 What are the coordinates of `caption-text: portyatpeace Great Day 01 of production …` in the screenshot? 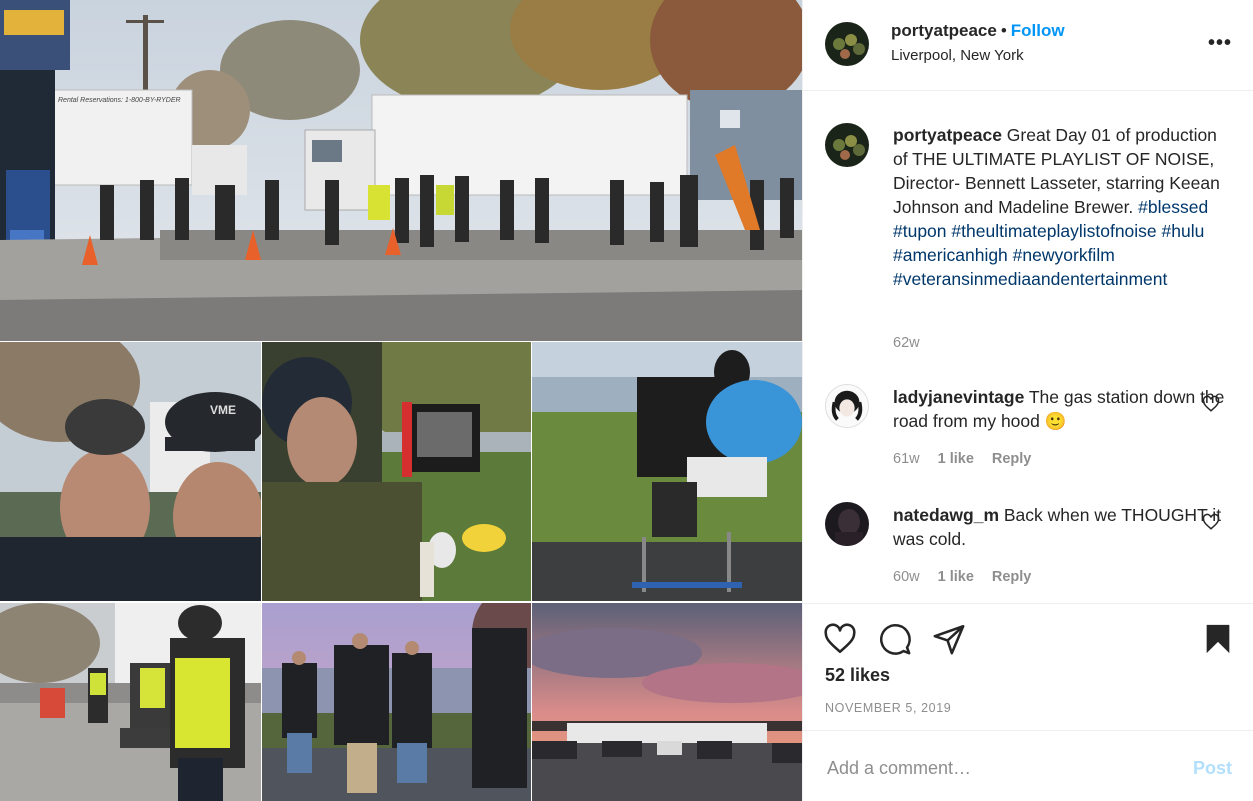 It's located at (1063, 207).